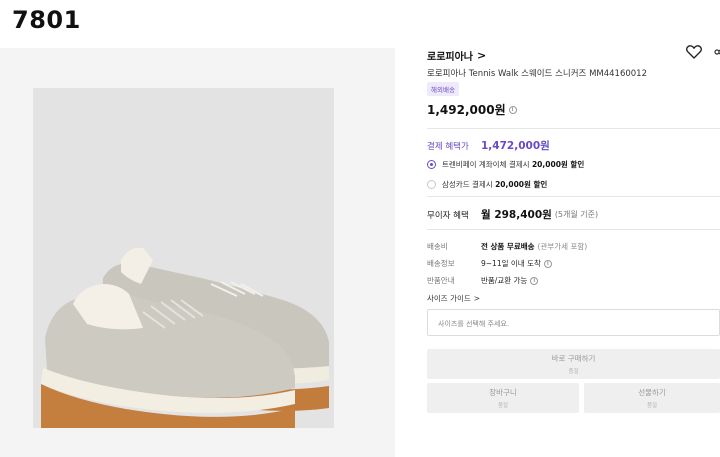 The width and height of the screenshot is (720, 457). I want to click on return-info-row: 반품안내 반품/교환 가능 i, so click(483, 280).